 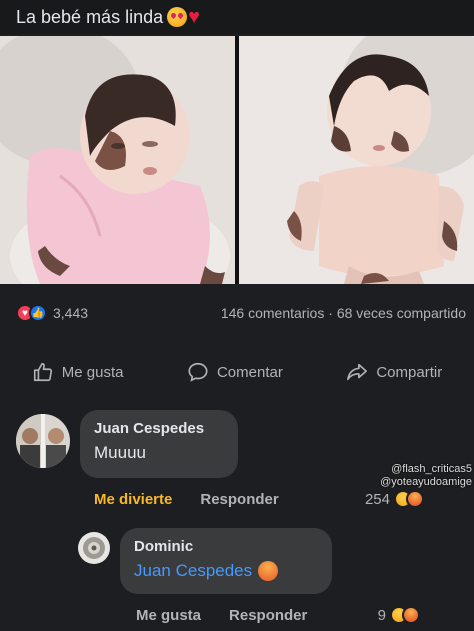 I want to click on post-actions: Me gusta Comentar Compartir, so click(x=237, y=372).